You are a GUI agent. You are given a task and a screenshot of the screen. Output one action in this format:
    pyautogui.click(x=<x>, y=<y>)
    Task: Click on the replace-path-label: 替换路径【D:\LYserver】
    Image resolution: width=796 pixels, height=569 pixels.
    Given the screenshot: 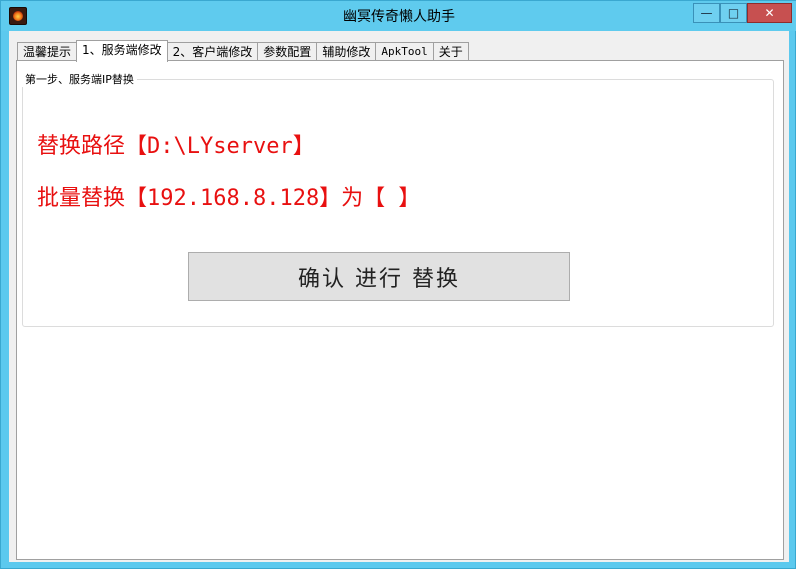 What is the action you would take?
    pyautogui.click(x=176, y=146)
    